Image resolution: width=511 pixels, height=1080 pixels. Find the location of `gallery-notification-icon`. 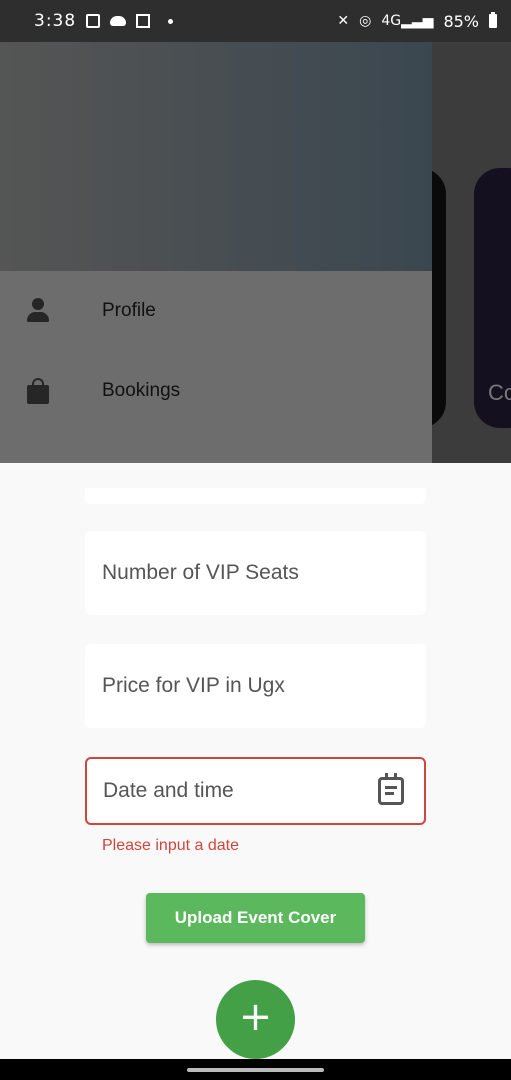

gallery-notification-icon is located at coordinates (93, 21).